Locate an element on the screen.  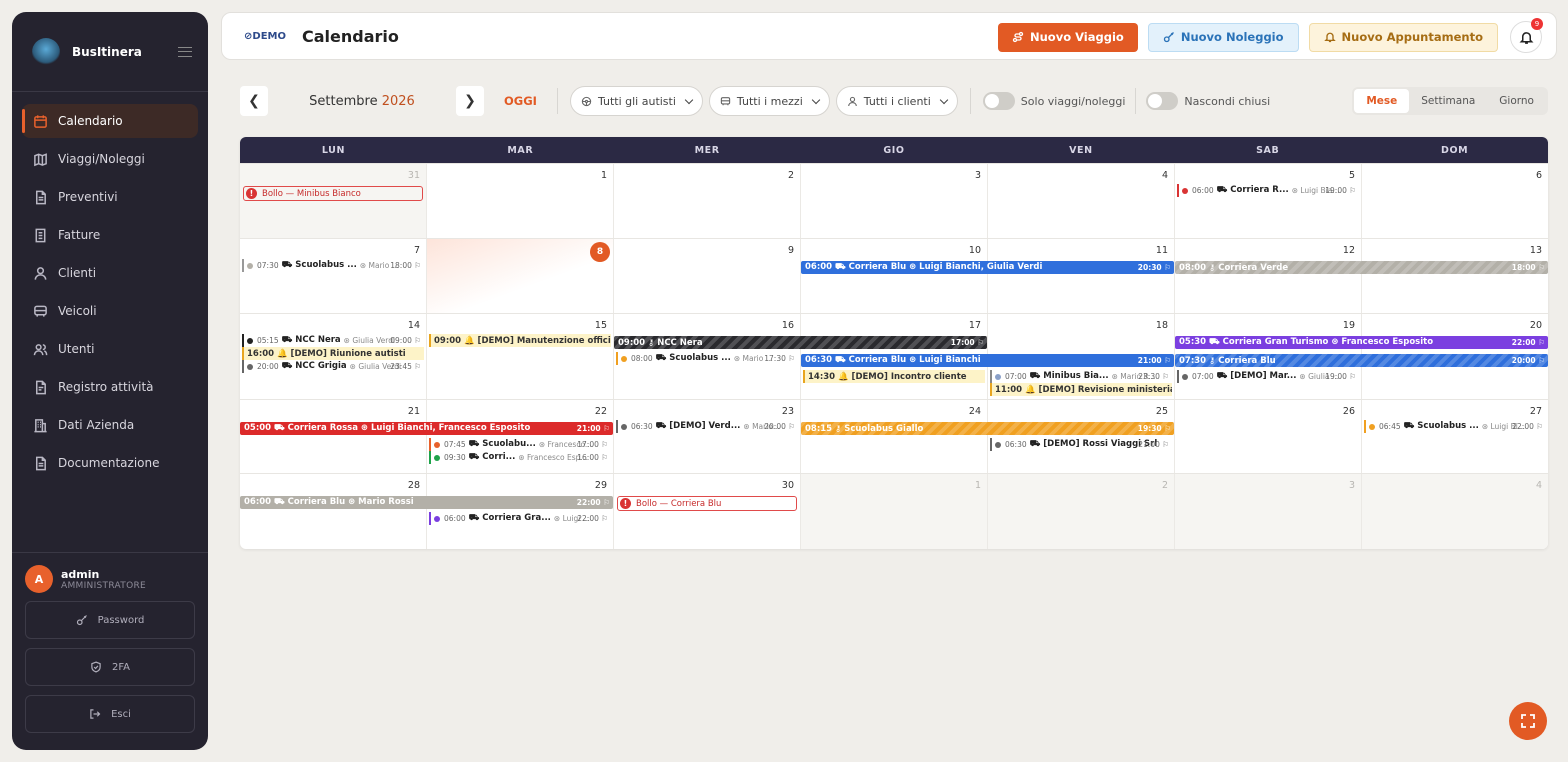
clients-filter: Tutti i clienti is located at coordinates (896, 101).